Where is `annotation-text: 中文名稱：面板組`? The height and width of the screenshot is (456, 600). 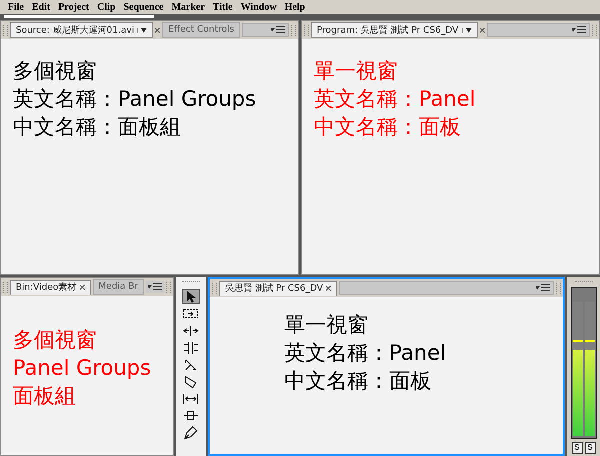 annotation-text: 中文名稱：面板組 is located at coordinates (97, 127).